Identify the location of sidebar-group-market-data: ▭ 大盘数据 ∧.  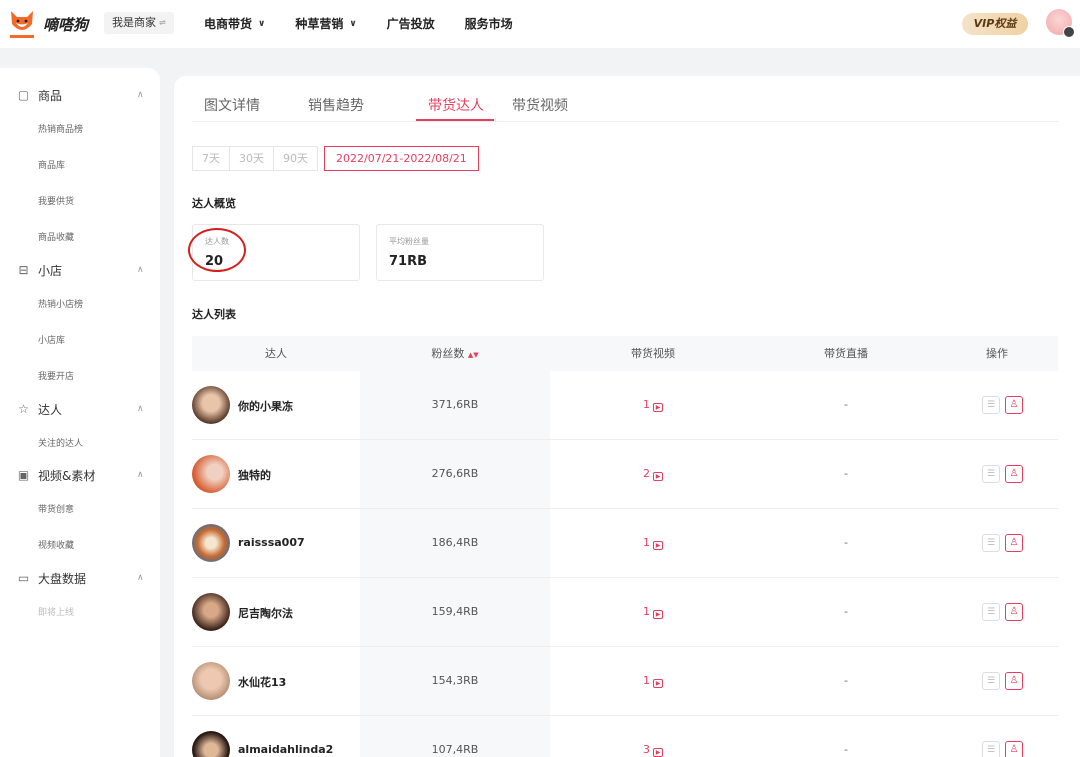
(80, 578).